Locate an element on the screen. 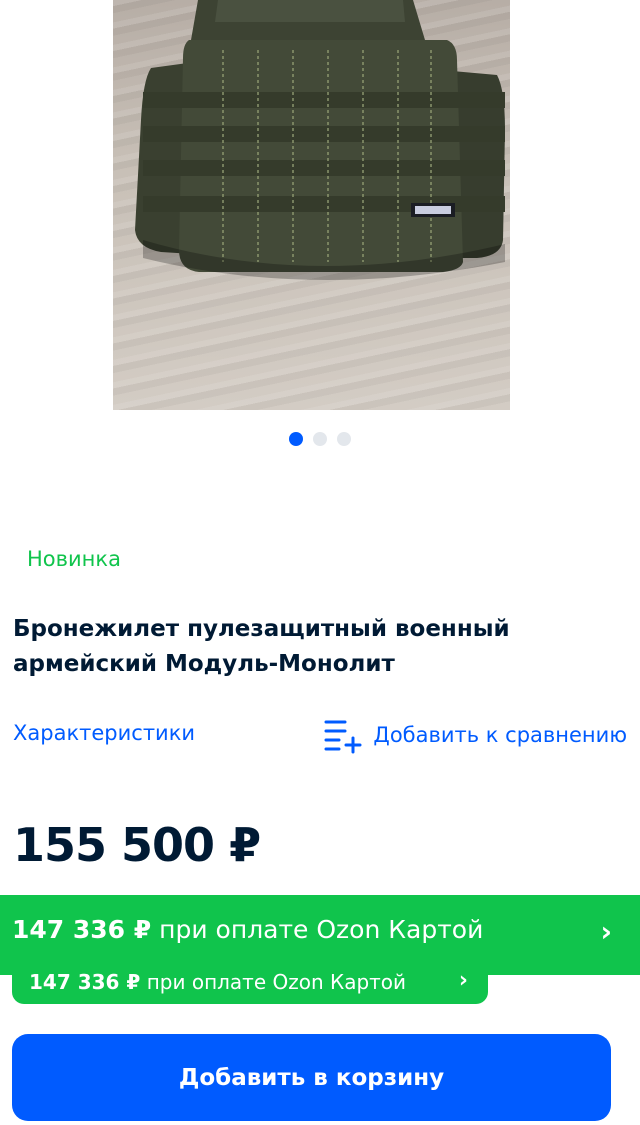 The width and height of the screenshot is (640, 1125). specs-link: Характеристики is located at coordinates (104, 733).